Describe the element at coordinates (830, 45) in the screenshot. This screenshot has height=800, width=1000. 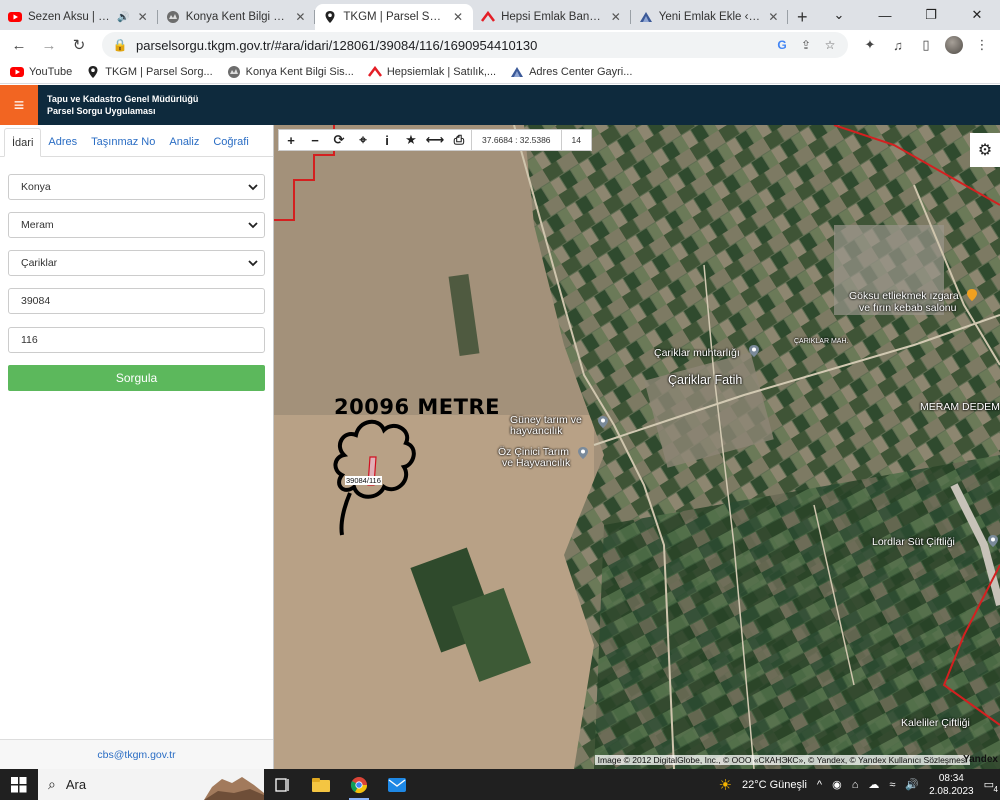
I see `star-icon: ☆` at that location.